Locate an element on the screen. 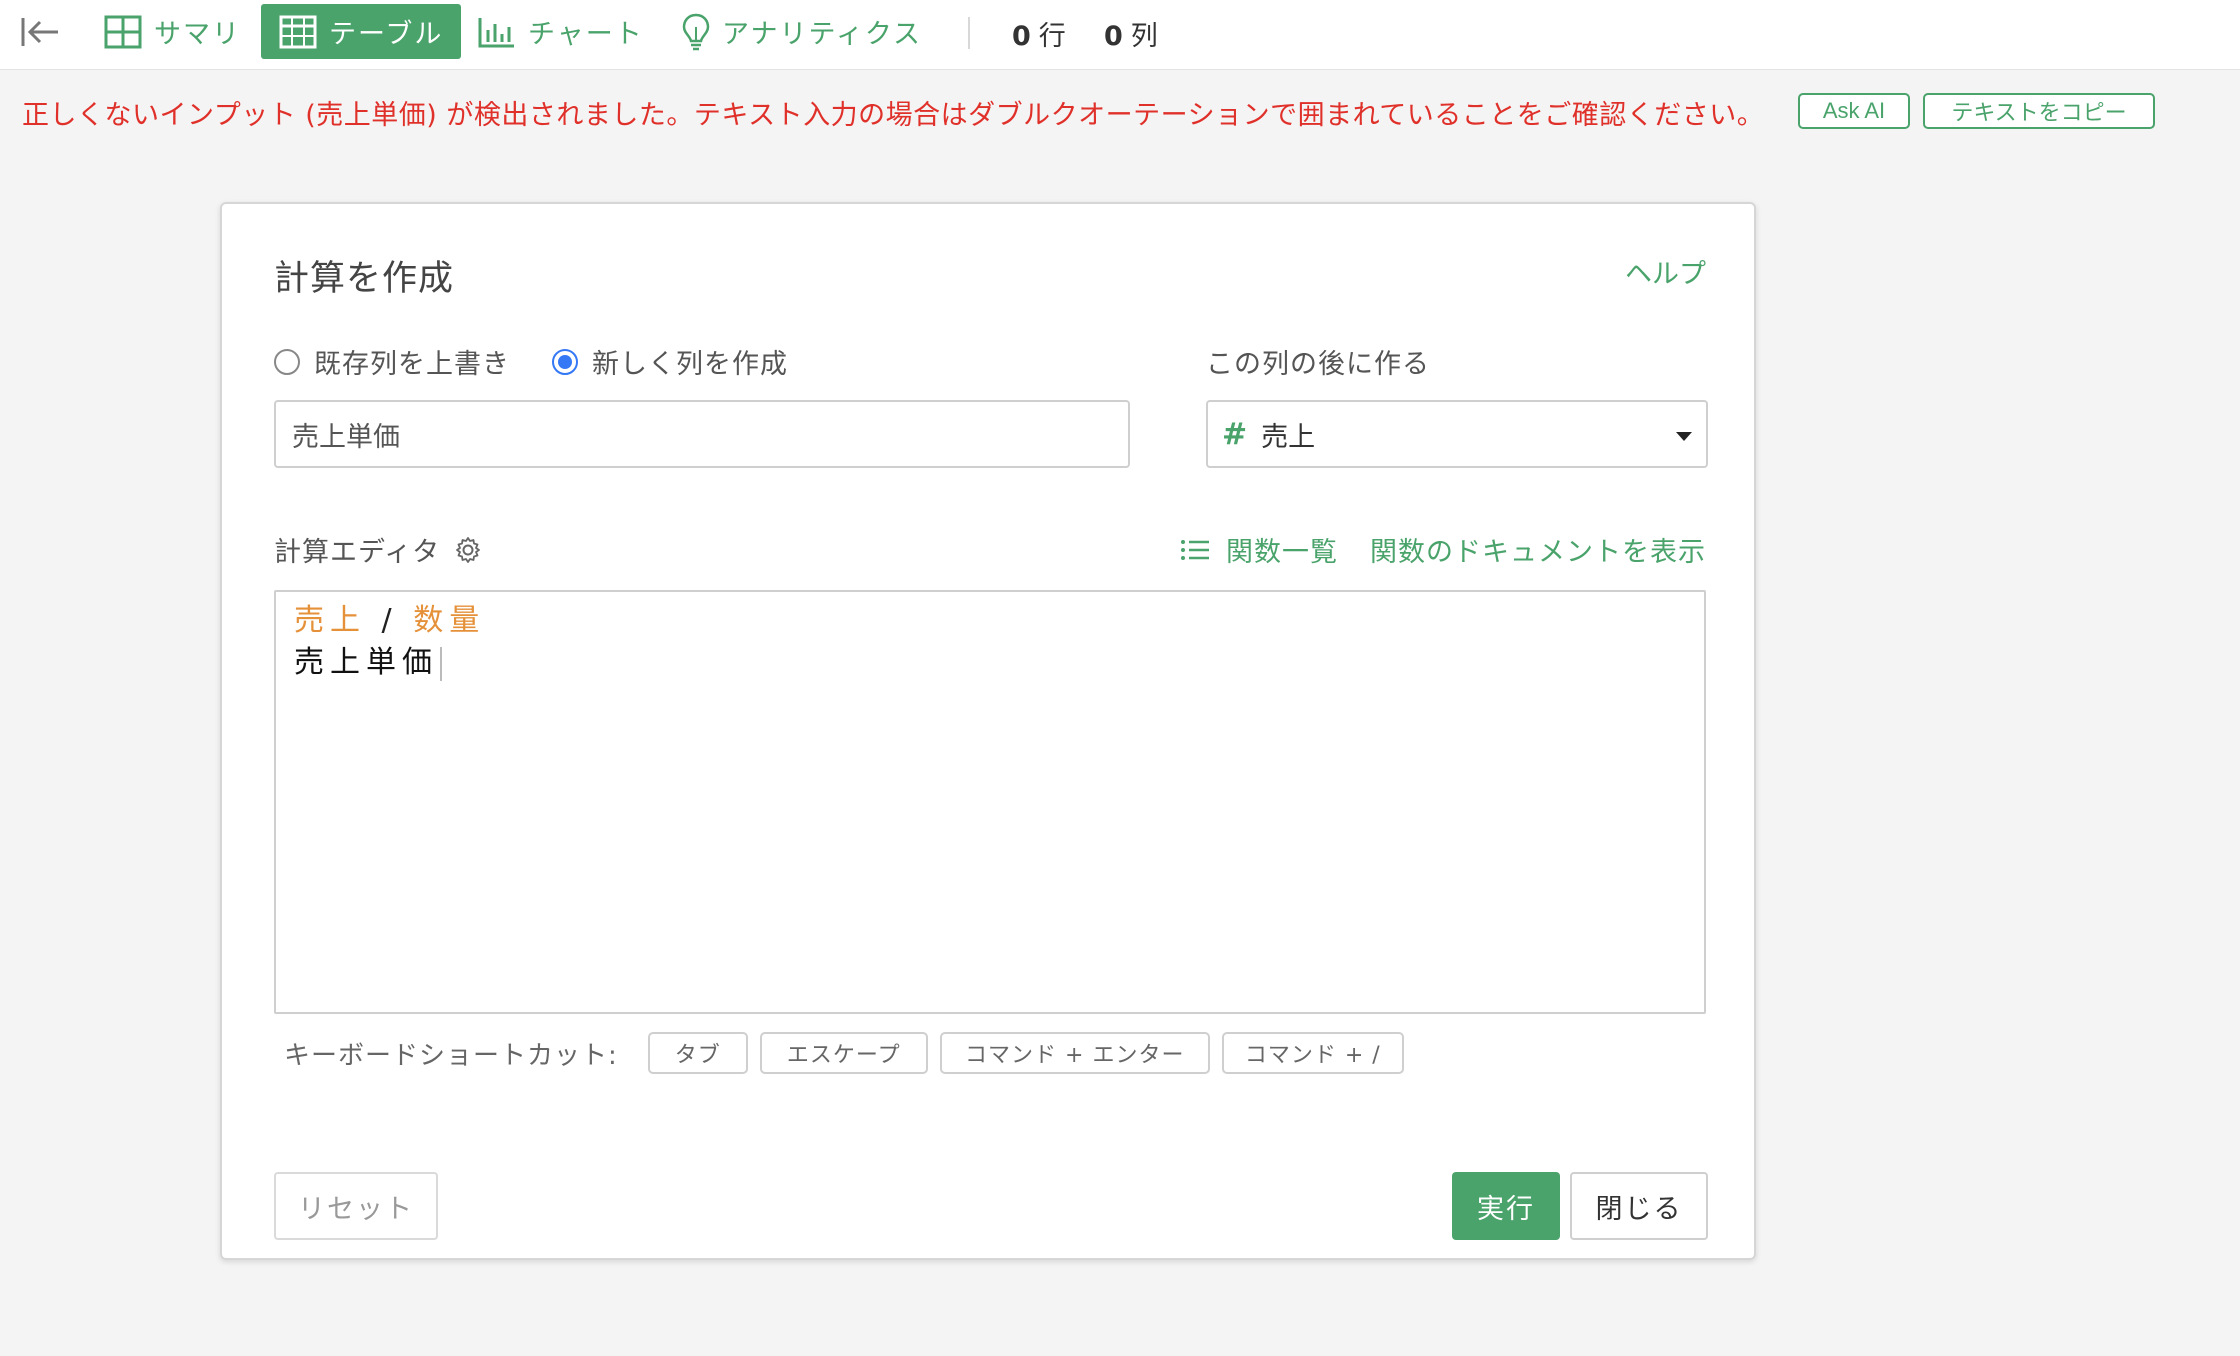 This screenshot has height=1356, width=2240. function-docs-link: 関数のドキュメントを表示 is located at coordinates (1538, 549).